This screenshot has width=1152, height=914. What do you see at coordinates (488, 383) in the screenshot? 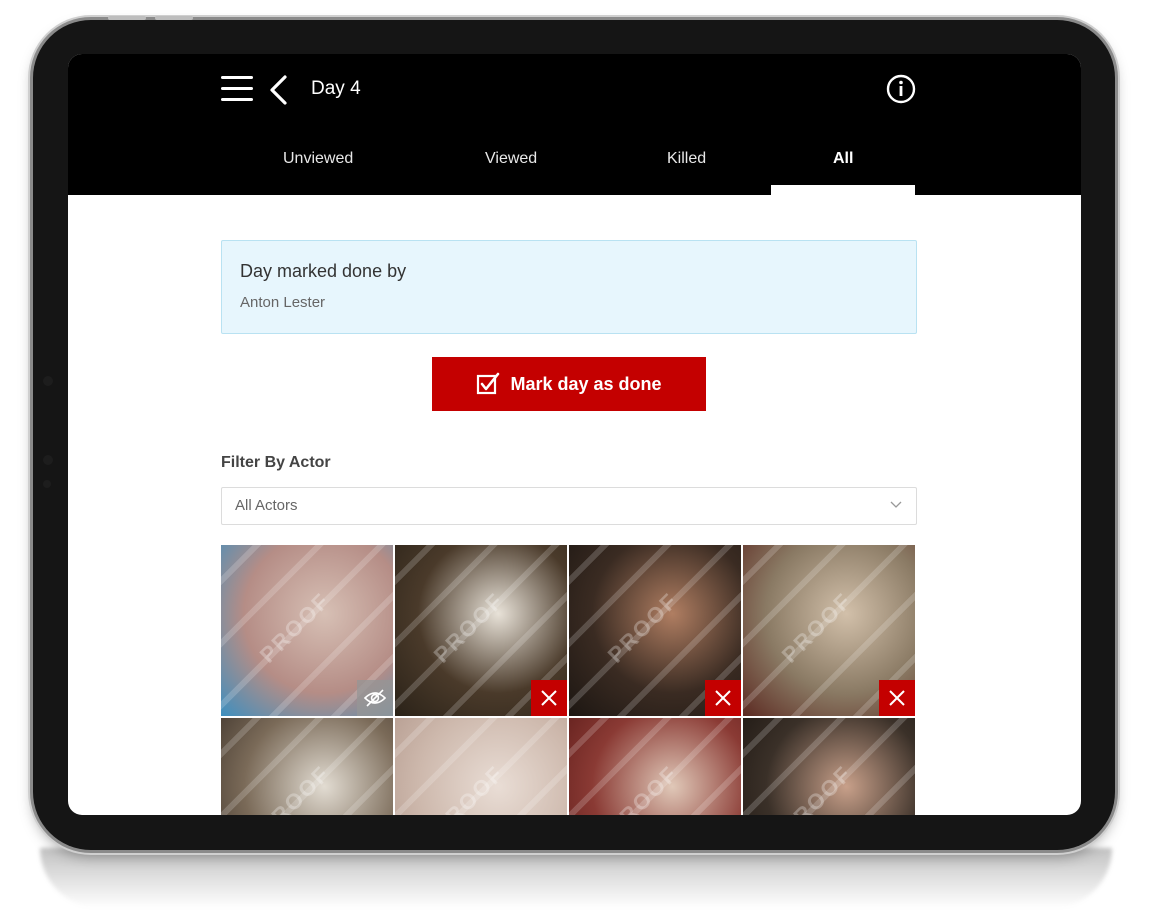
I see `checkbox-check-icon` at bounding box center [488, 383].